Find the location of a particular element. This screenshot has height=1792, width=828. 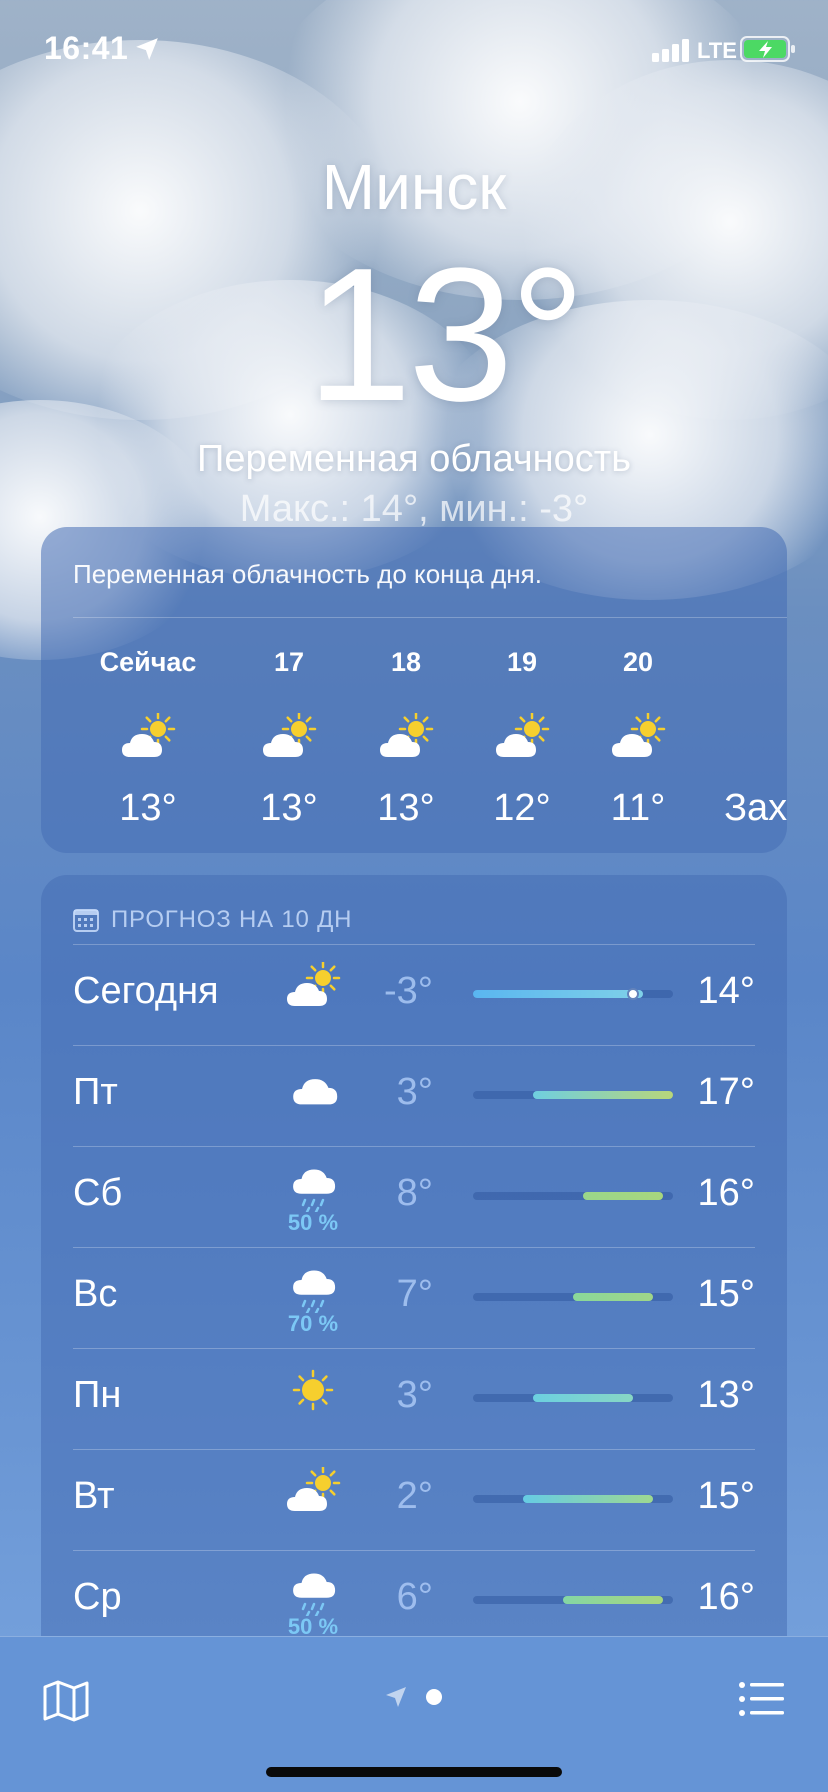

hourly-item: 20 11° is located at coordinates (638, 738).